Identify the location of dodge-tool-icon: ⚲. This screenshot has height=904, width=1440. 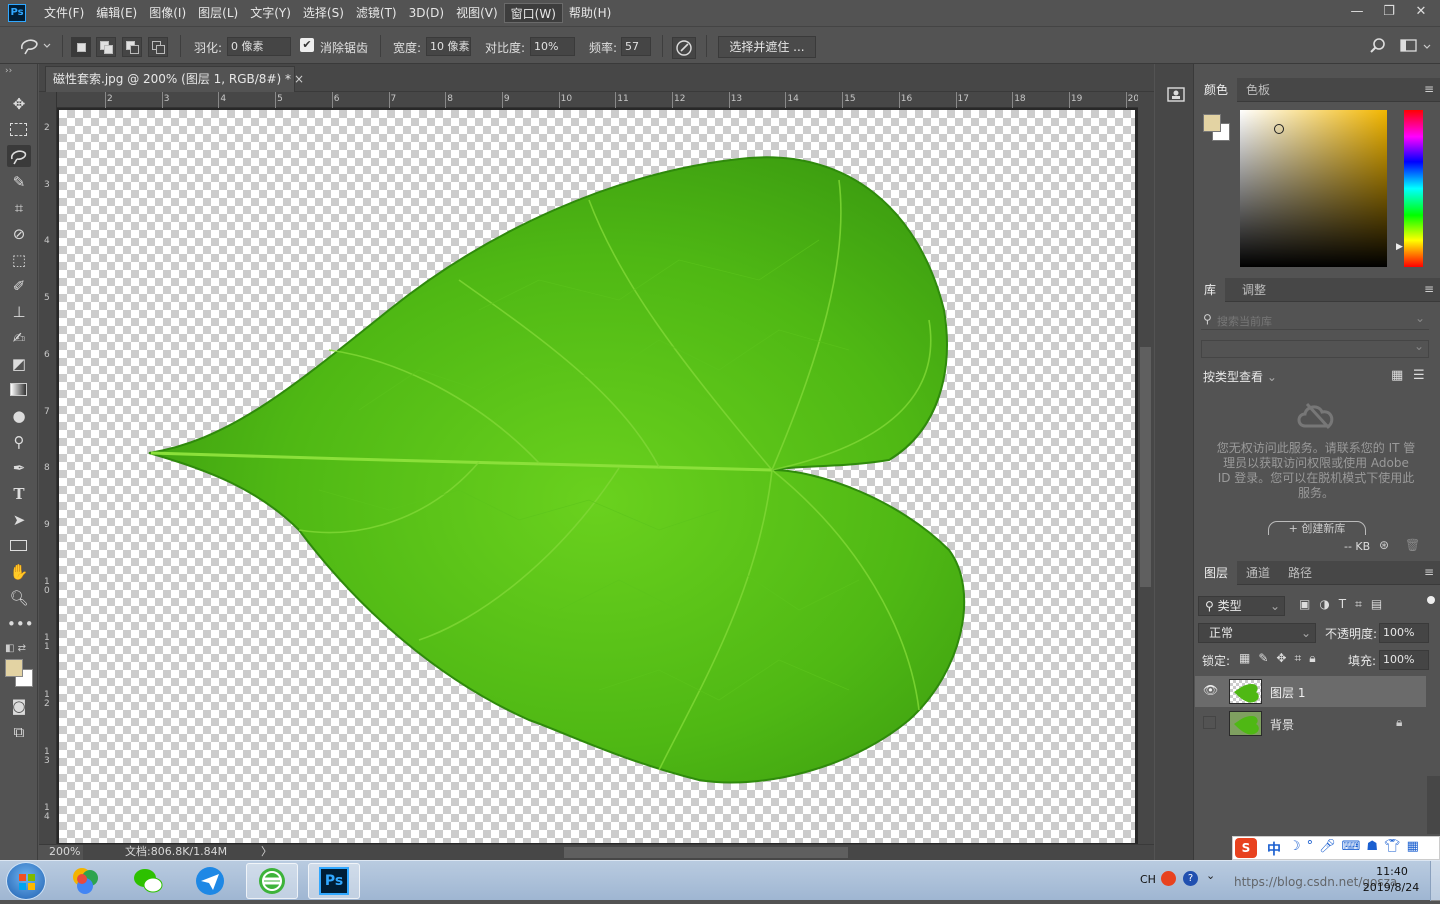
(19, 442).